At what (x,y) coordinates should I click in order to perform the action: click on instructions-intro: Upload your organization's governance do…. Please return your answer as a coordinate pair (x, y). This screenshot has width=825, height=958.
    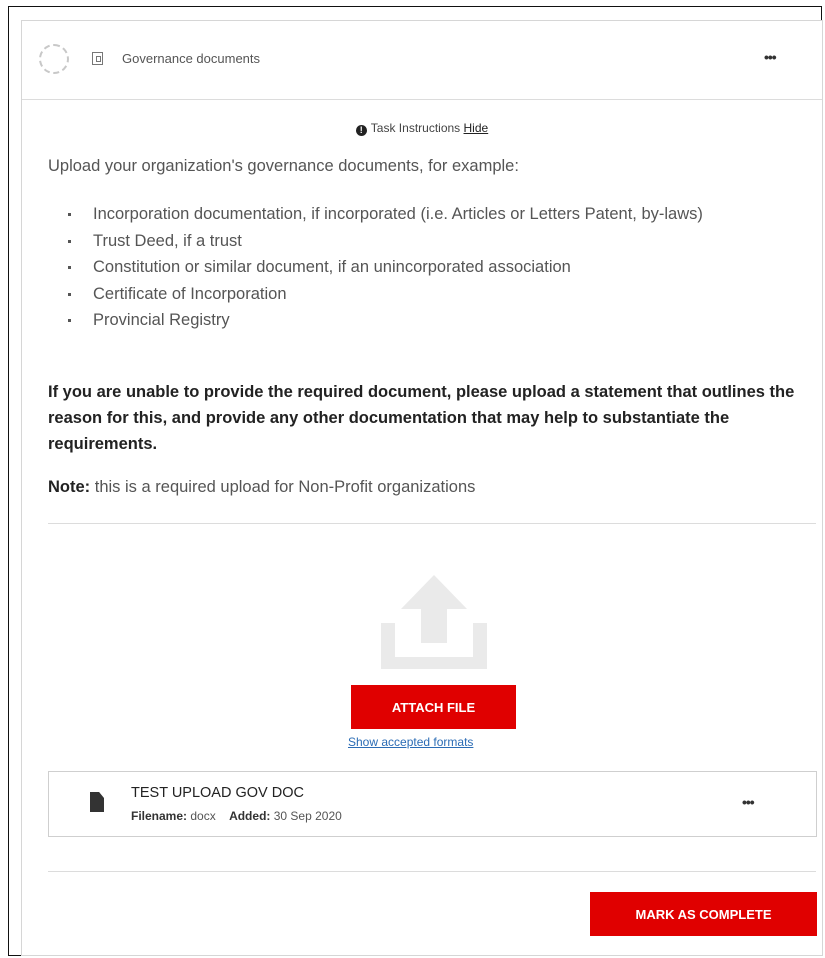
    Looking at the image, I should click on (283, 166).